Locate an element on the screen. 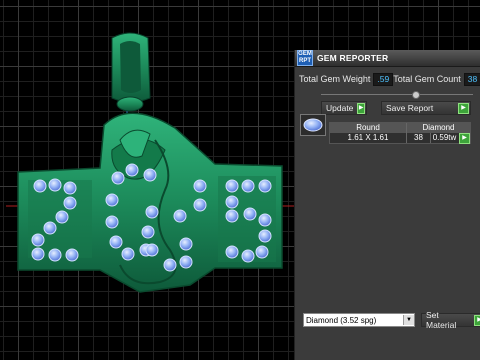 The height and width of the screenshot is (360, 480). gem-thumbnail is located at coordinates (313, 125).